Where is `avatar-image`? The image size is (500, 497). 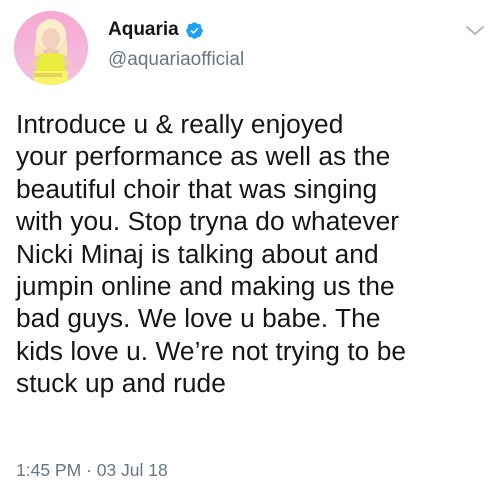 avatar-image is located at coordinates (51, 48).